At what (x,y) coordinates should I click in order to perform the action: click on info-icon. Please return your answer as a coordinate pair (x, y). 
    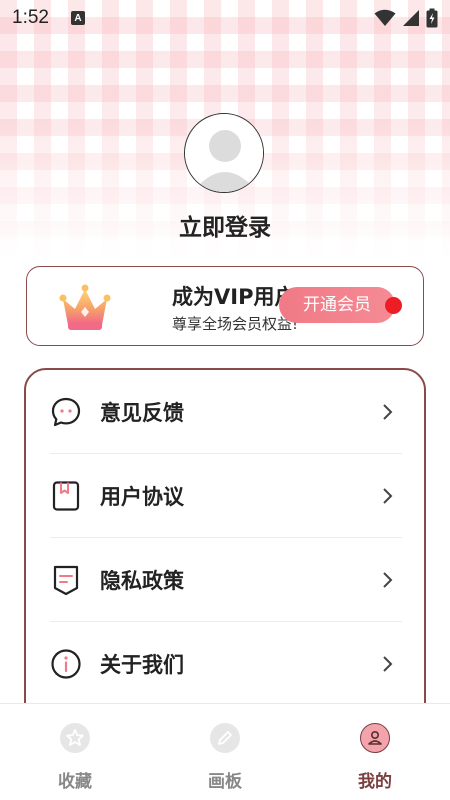
    Looking at the image, I should click on (66, 664).